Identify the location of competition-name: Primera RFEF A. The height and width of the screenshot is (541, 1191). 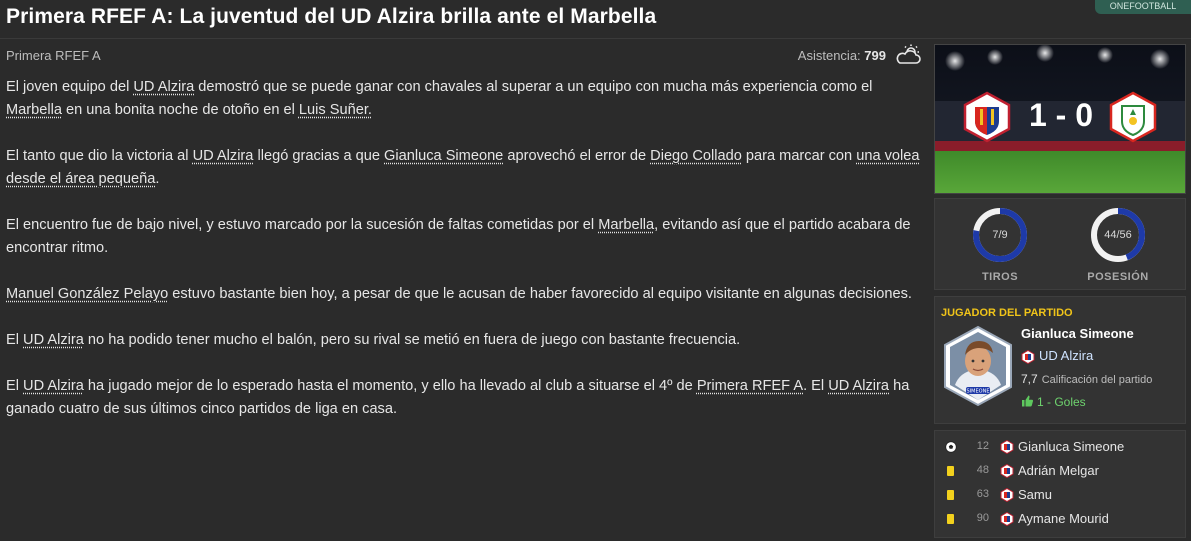
(53, 55).